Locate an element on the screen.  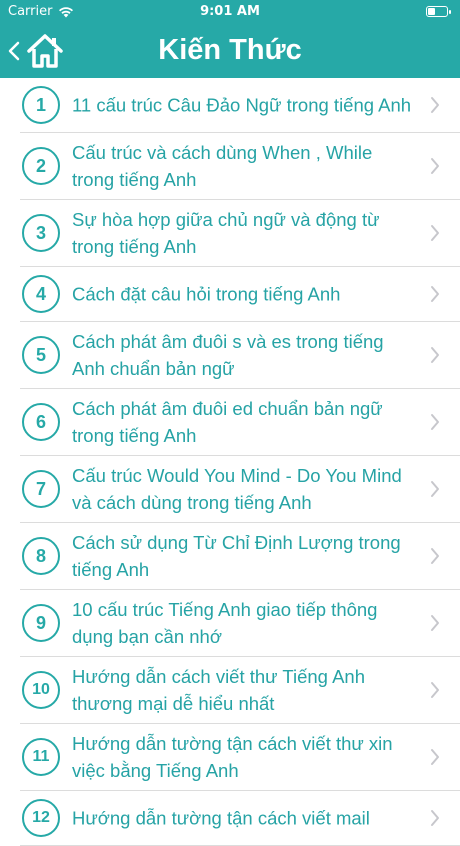
item-number-badge: 2 is located at coordinates (41, 166).